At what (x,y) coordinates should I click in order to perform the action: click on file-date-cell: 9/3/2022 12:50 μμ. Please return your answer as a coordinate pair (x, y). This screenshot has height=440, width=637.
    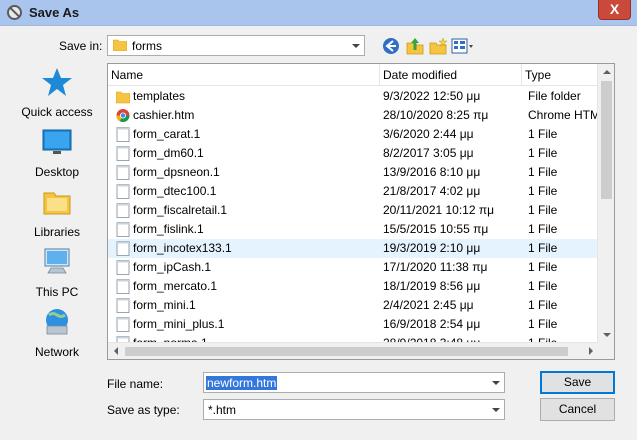
    Looking at the image, I should click on (432, 96).